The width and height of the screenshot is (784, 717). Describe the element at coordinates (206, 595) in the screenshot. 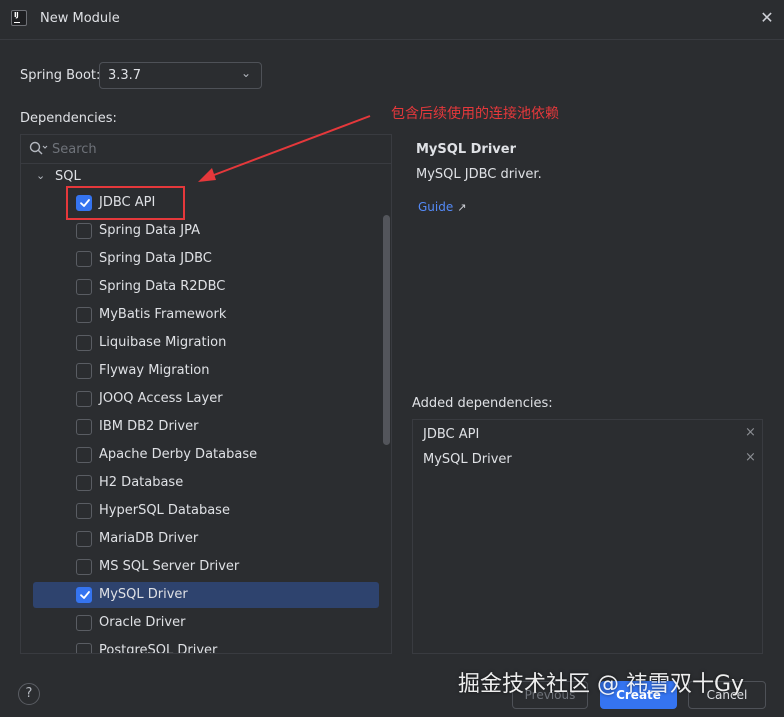

I see `dependency-item: MySQL Driver` at that location.